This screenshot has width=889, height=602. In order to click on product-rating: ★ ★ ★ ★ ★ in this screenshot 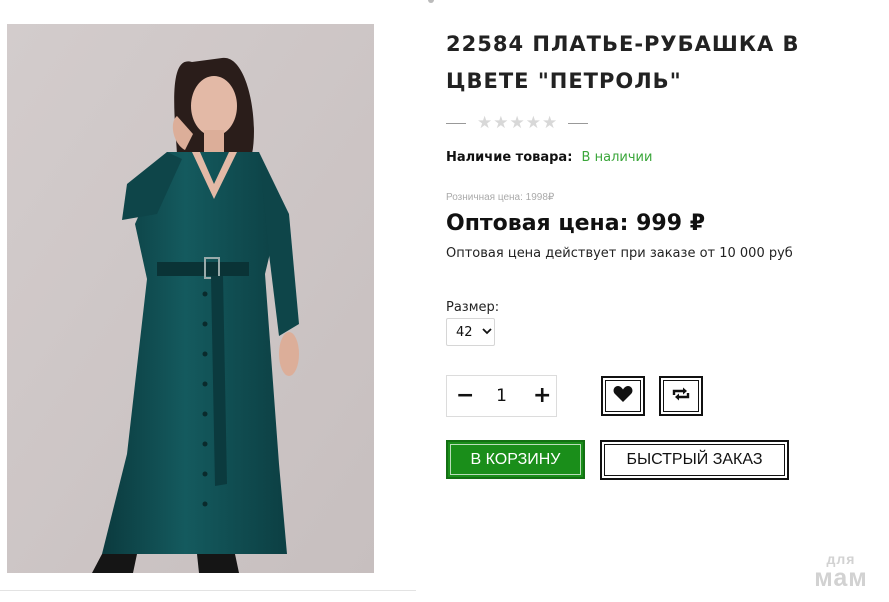, I will do `click(517, 123)`.